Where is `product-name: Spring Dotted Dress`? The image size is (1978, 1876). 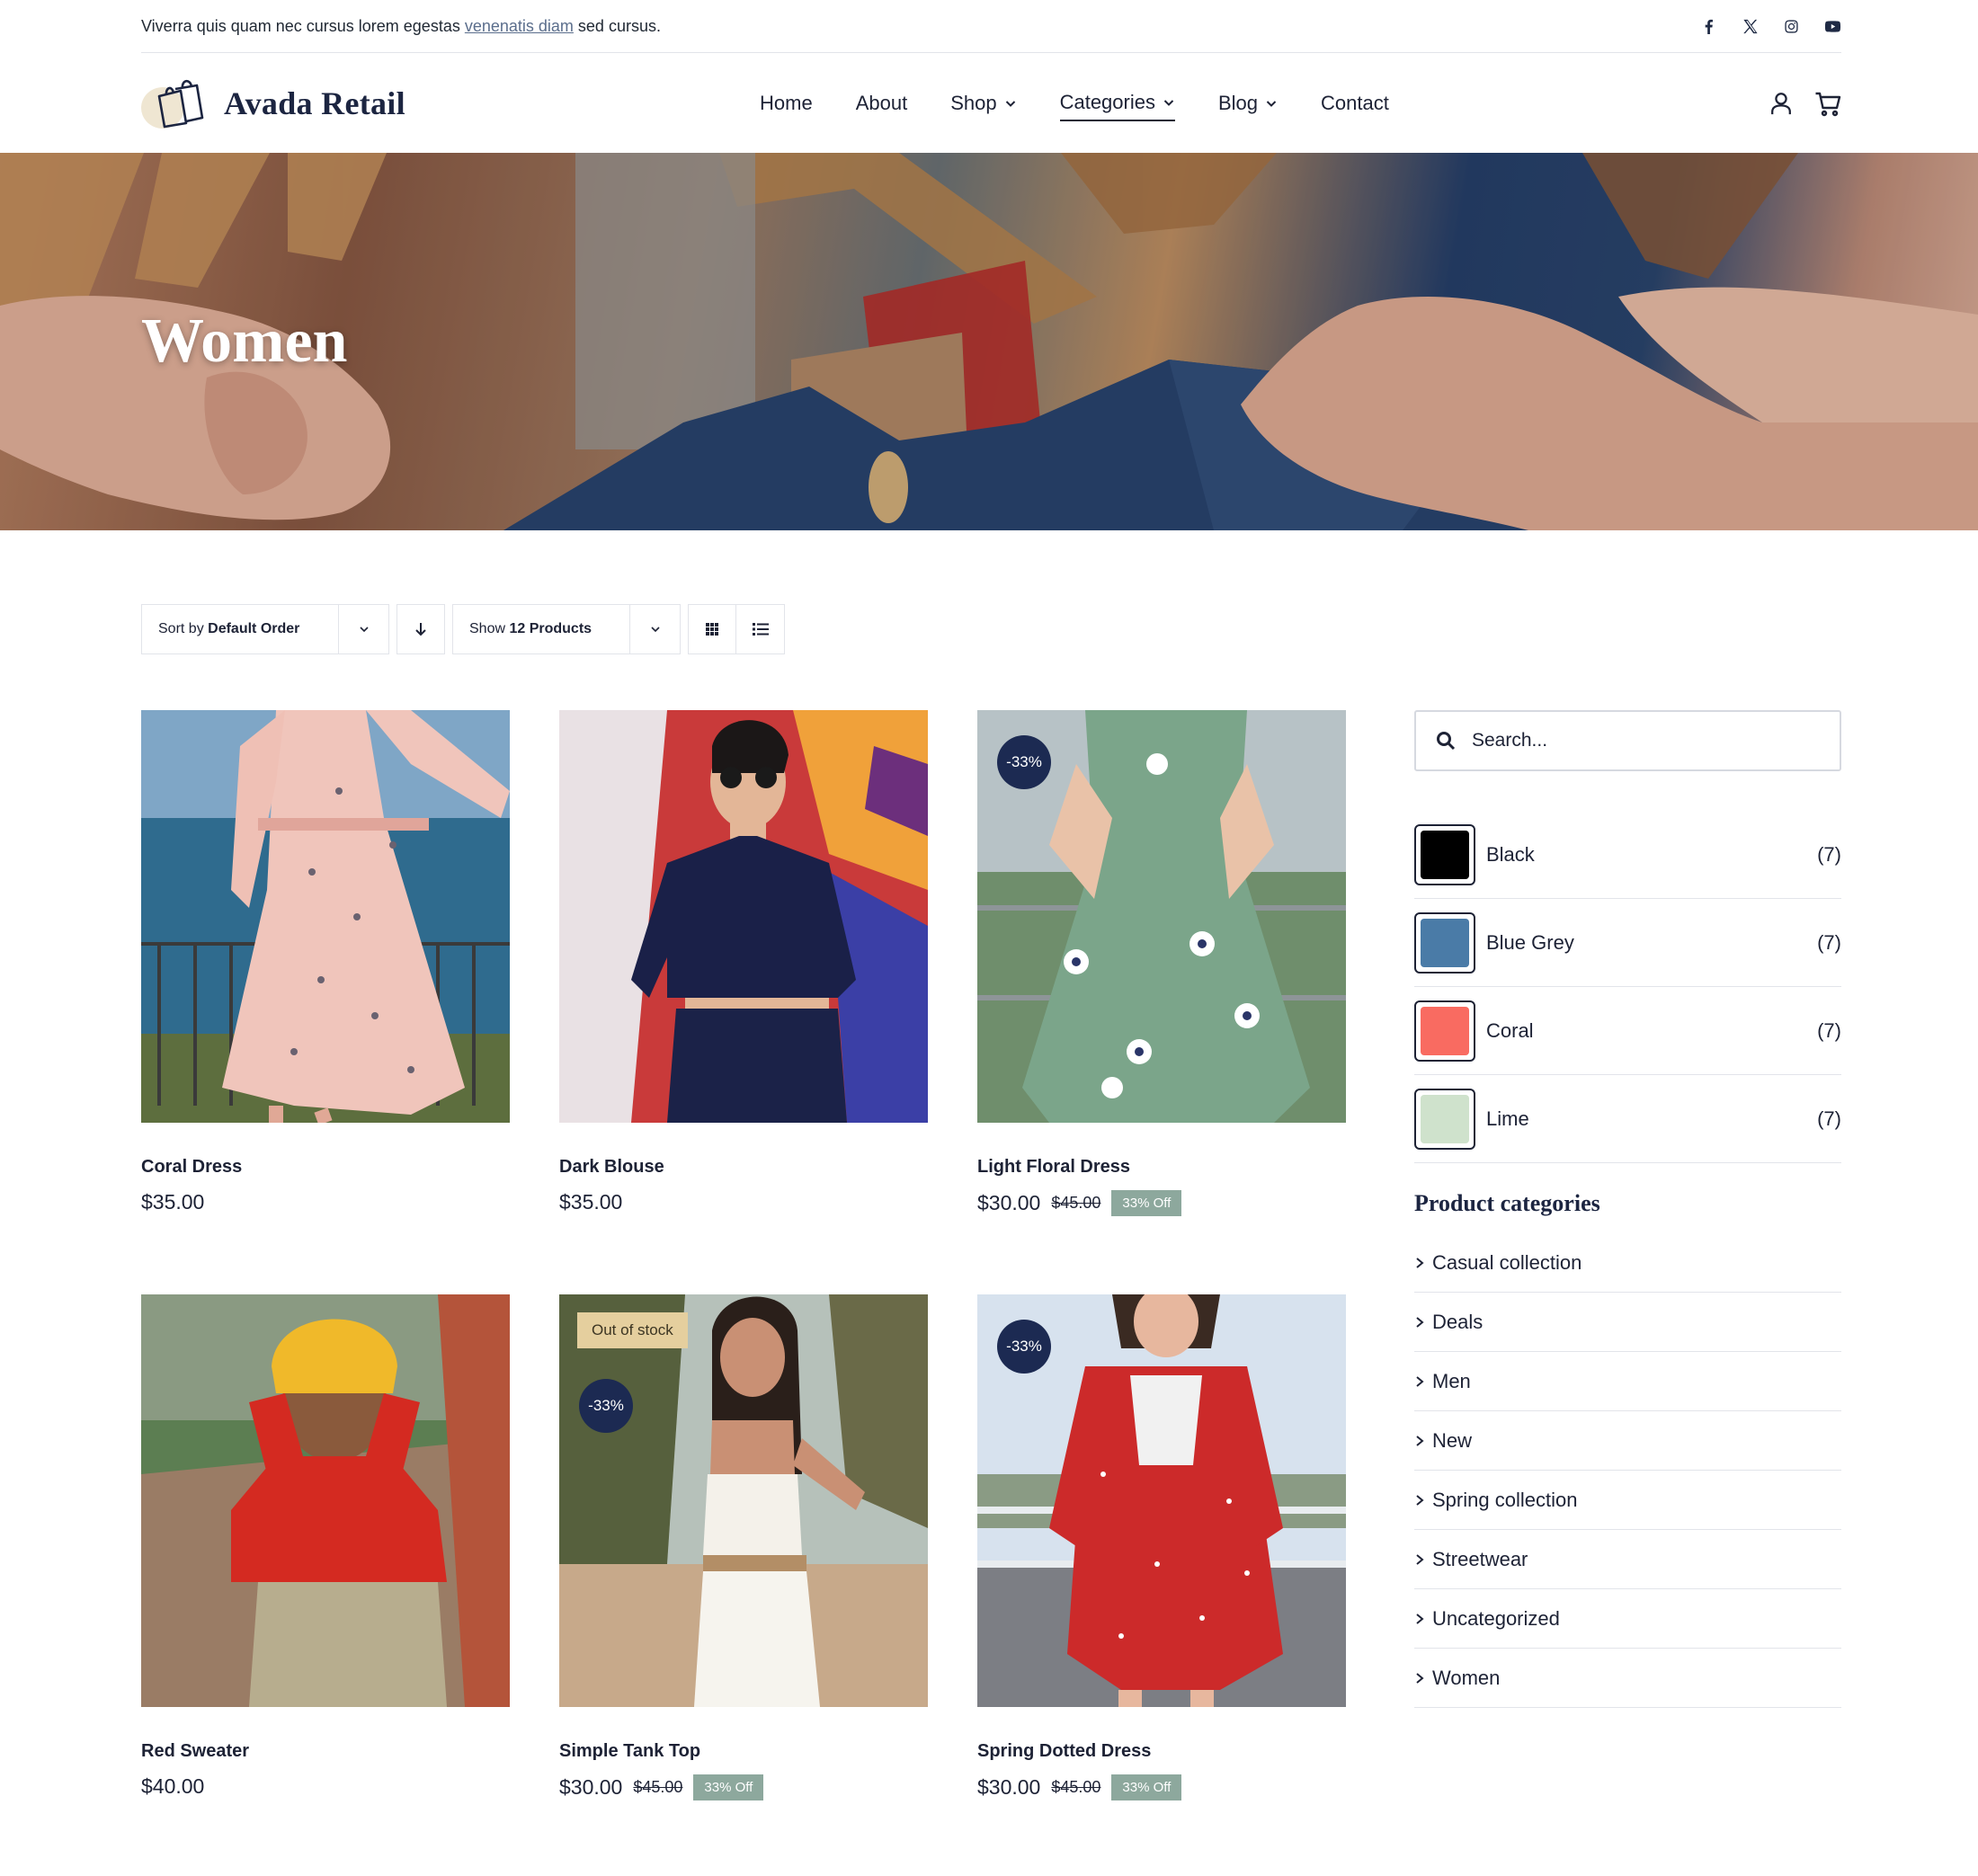 product-name: Spring Dotted Dress is located at coordinates (1161, 1751).